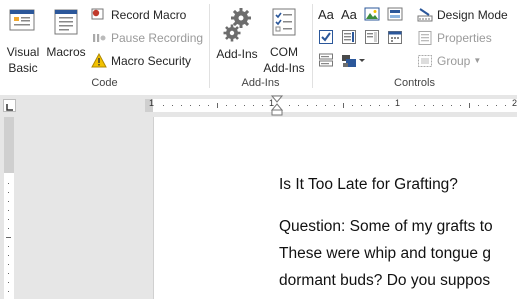 Image resolution: width=517 pixels, height=304 pixels. I want to click on building-block-icon, so click(395, 14).